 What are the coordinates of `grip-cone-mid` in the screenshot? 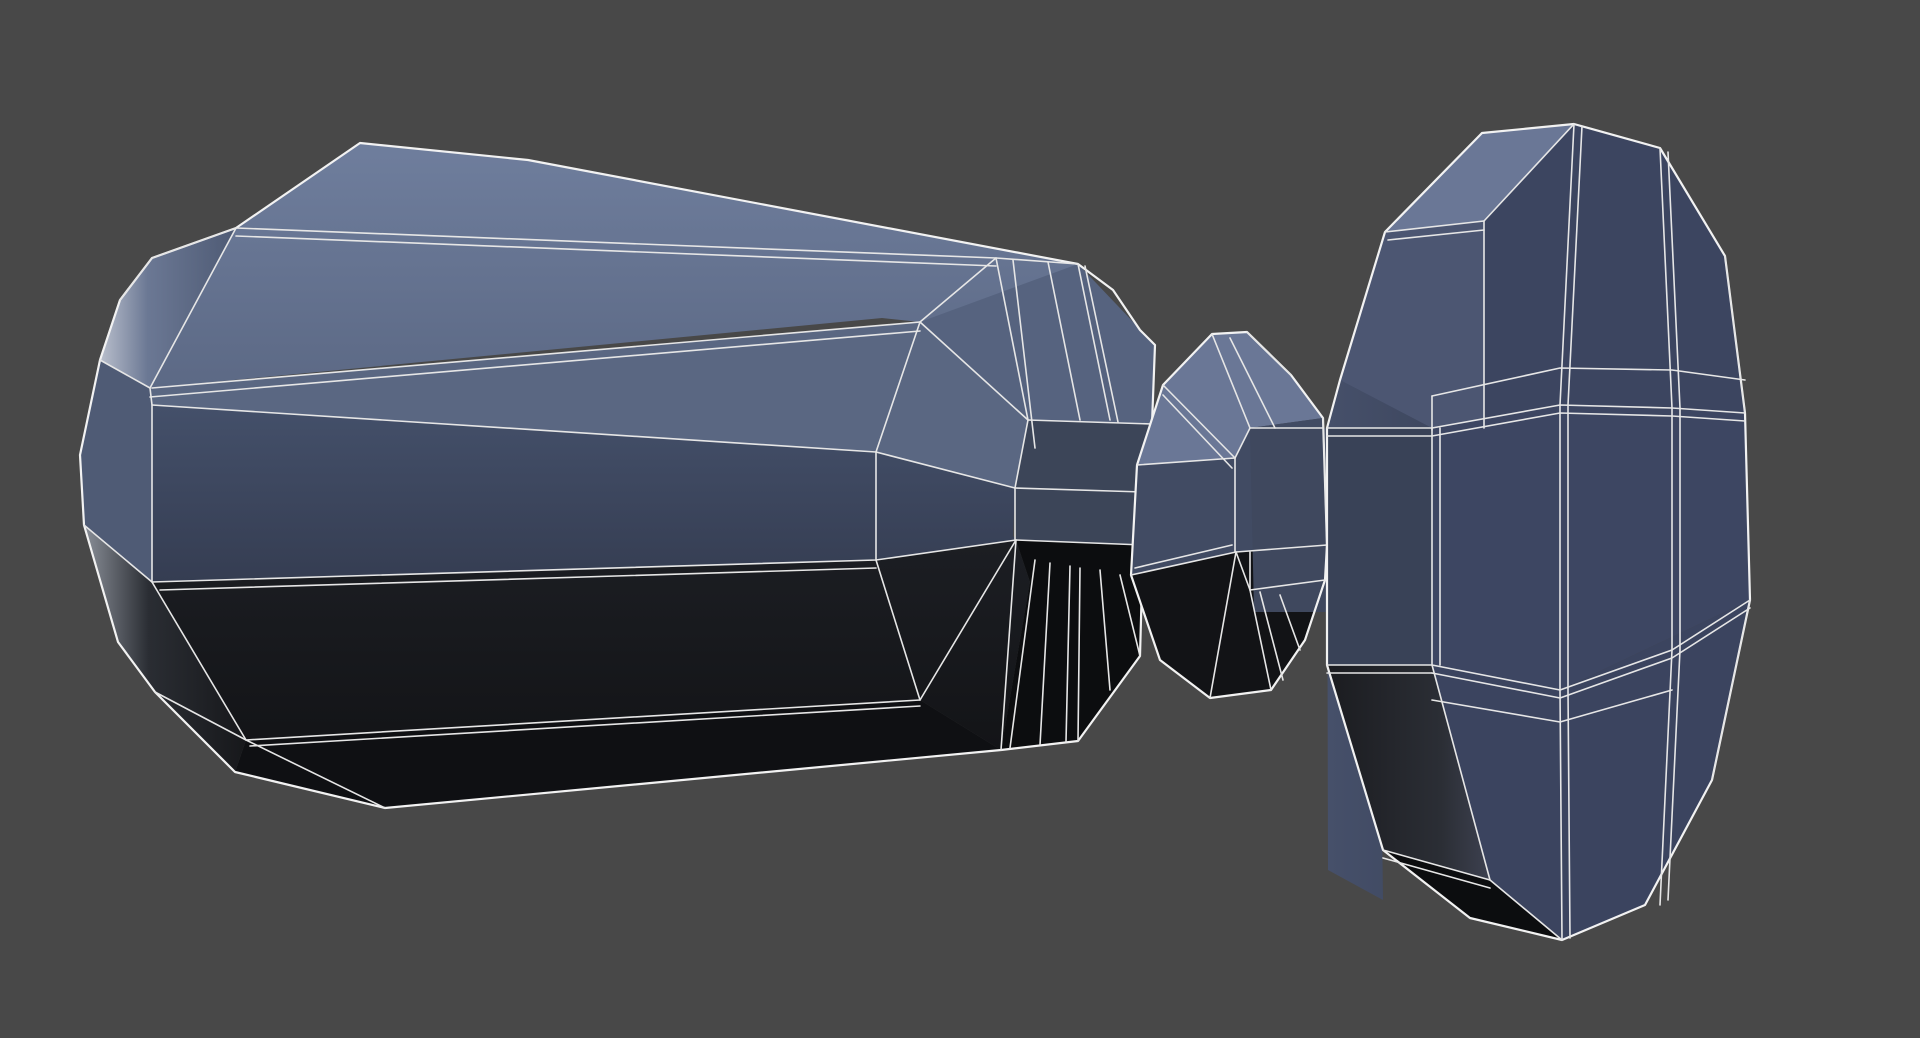 It's located at (1083, 482).